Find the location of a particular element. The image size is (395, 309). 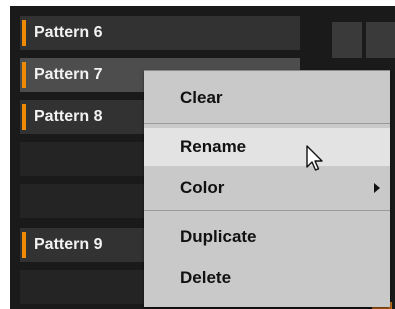

menu-item-rename: Rename is located at coordinates (267, 147).